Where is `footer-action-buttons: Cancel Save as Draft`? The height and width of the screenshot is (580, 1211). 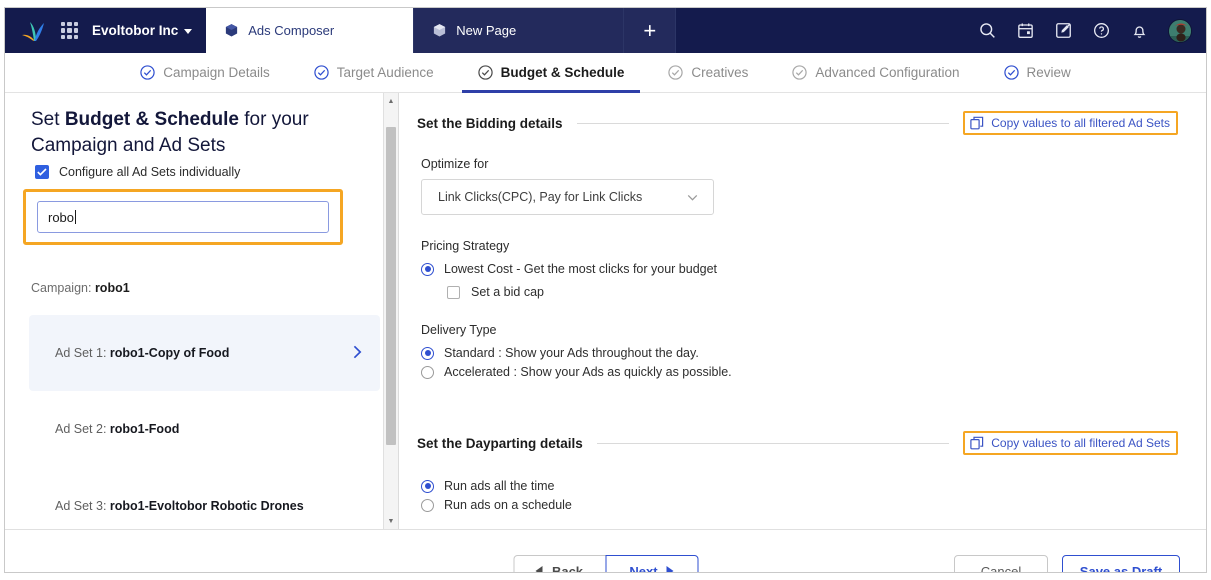 footer-action-buttons: Cancel Save as Draft is located at coordinates (1067, 563).